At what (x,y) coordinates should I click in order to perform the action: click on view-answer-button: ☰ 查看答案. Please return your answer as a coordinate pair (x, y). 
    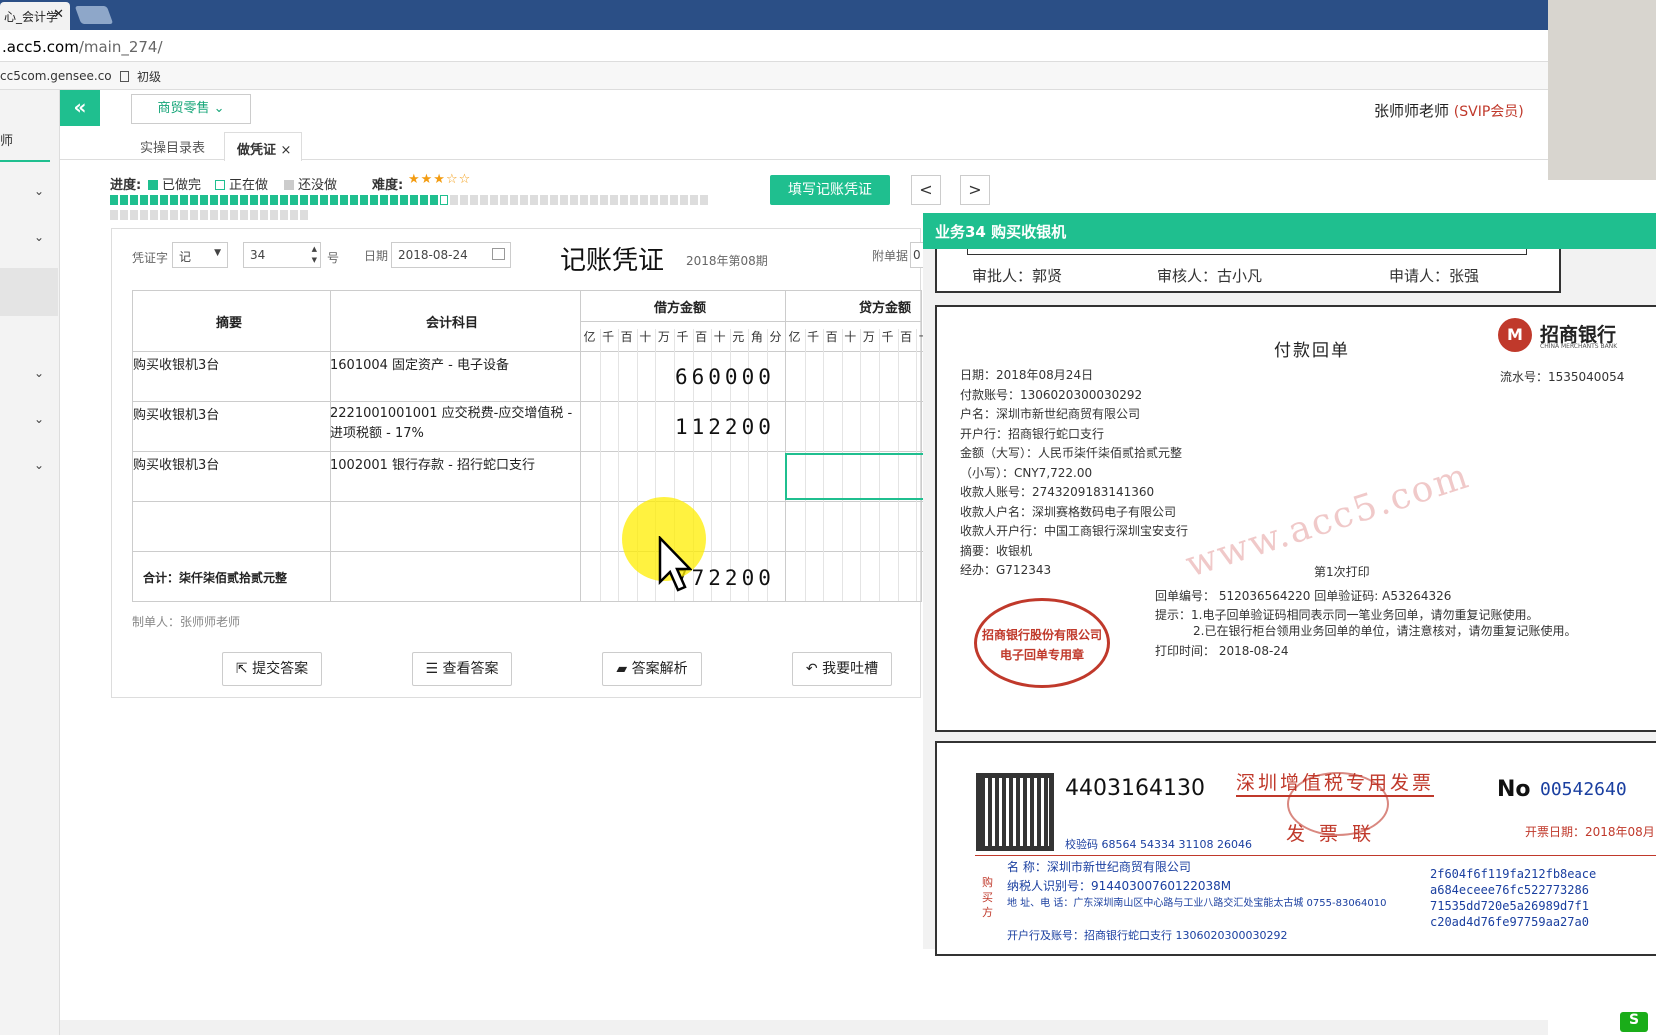
    Looking at the image, I should click on (462, 669).